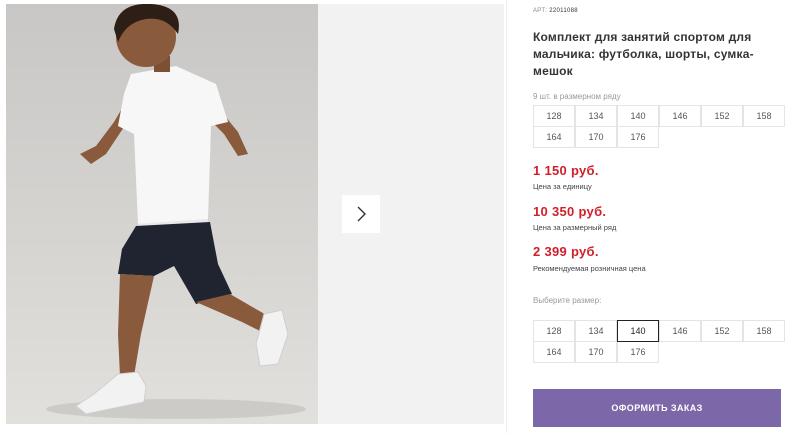 Image resolution: width=800 pixels, height=433 pixels. I want to click on chevron-right-icon, so click(361, 214).